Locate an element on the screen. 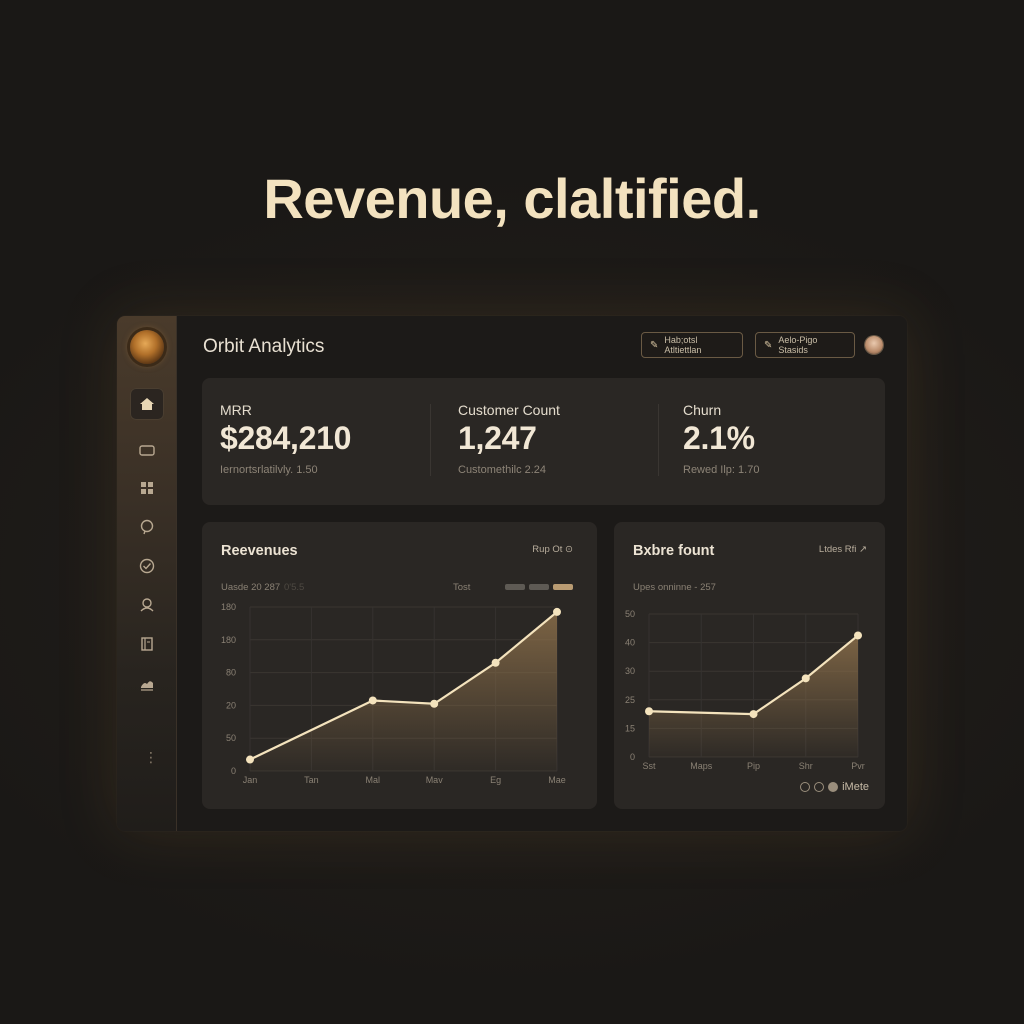 The width and height of the screenshot is (1024, 1024). kpi-label: Customer Count is located at coordinates (509, 410).